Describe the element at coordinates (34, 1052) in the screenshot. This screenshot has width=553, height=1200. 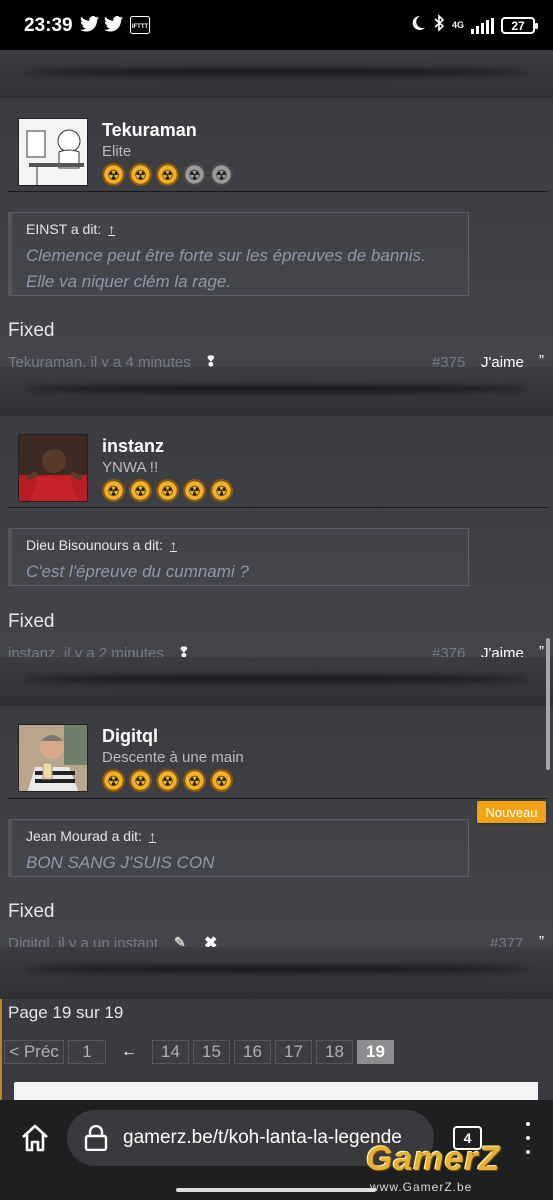
I see `prev-page-button: < Préc` at that location.